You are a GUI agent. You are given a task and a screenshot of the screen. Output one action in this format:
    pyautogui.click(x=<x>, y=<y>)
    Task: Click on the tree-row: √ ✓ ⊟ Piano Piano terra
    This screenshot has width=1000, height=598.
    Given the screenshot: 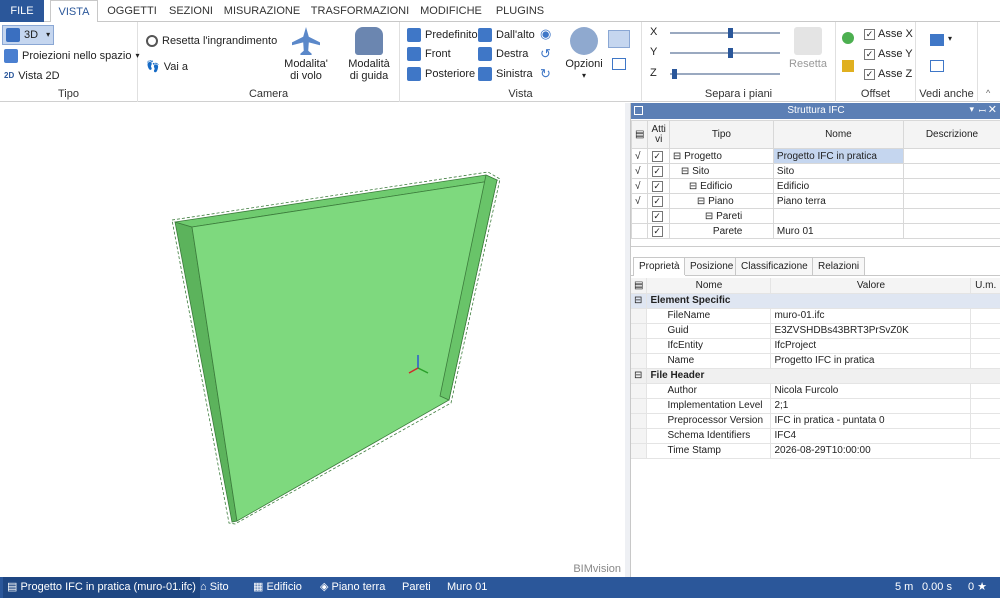 What is the action you would take?
    pyautogui.click(x=815, y=201)
    